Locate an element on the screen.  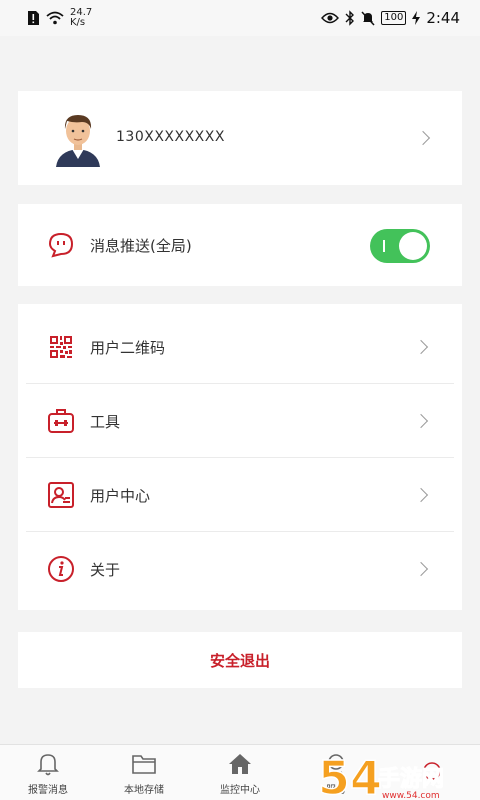
qr-code-icon is located at coordinates (61, 347).